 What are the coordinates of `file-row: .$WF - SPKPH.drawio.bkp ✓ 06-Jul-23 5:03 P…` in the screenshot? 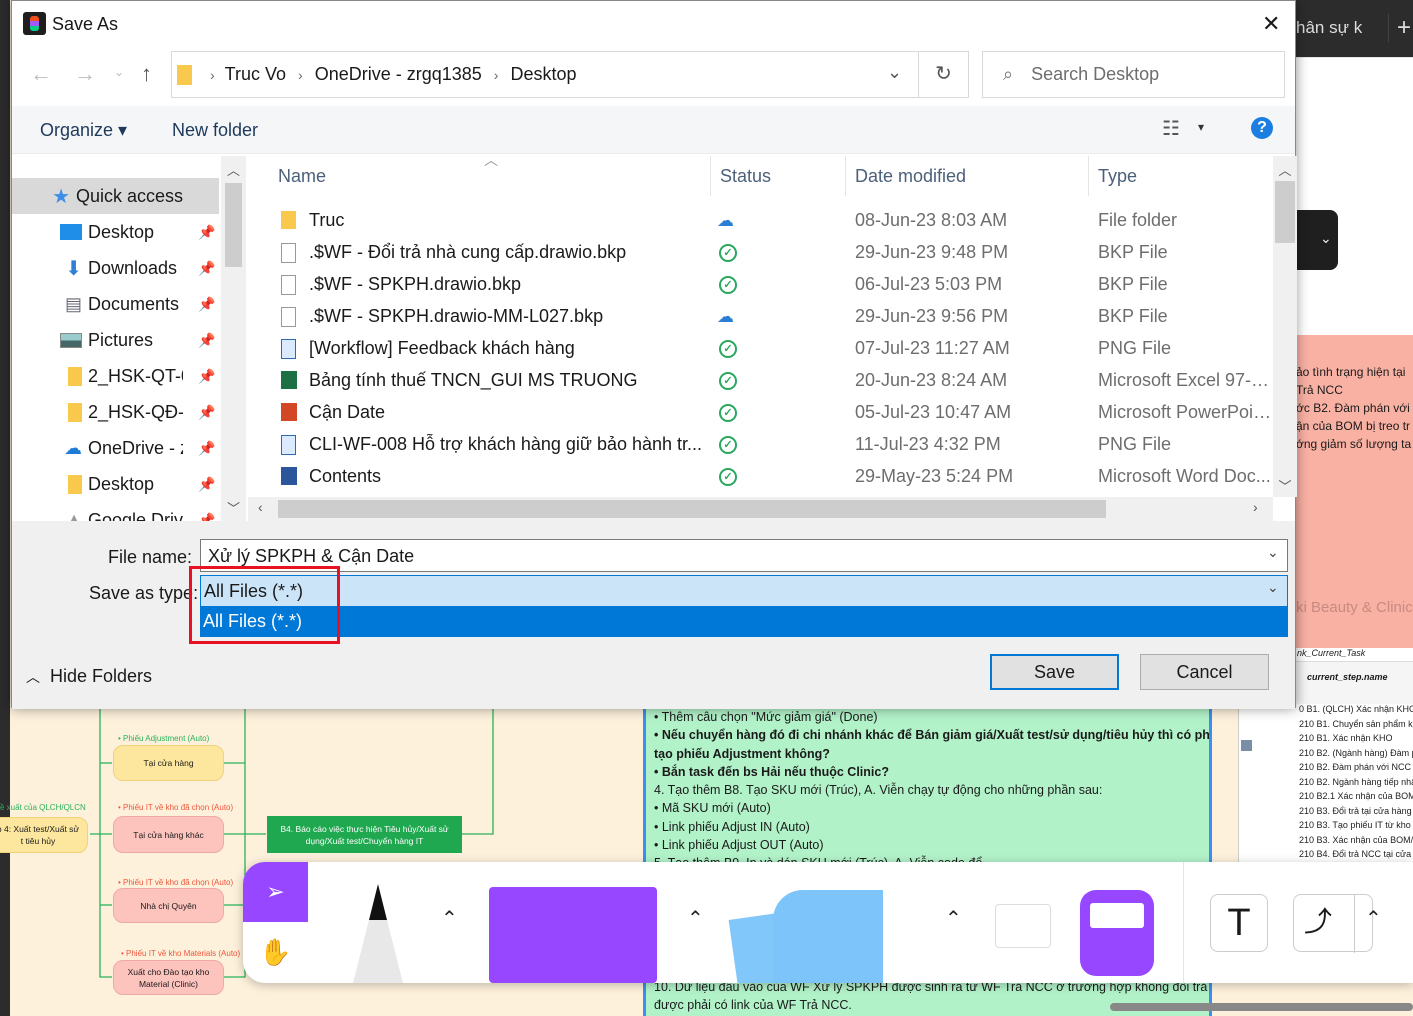 It's located at (758, 285).